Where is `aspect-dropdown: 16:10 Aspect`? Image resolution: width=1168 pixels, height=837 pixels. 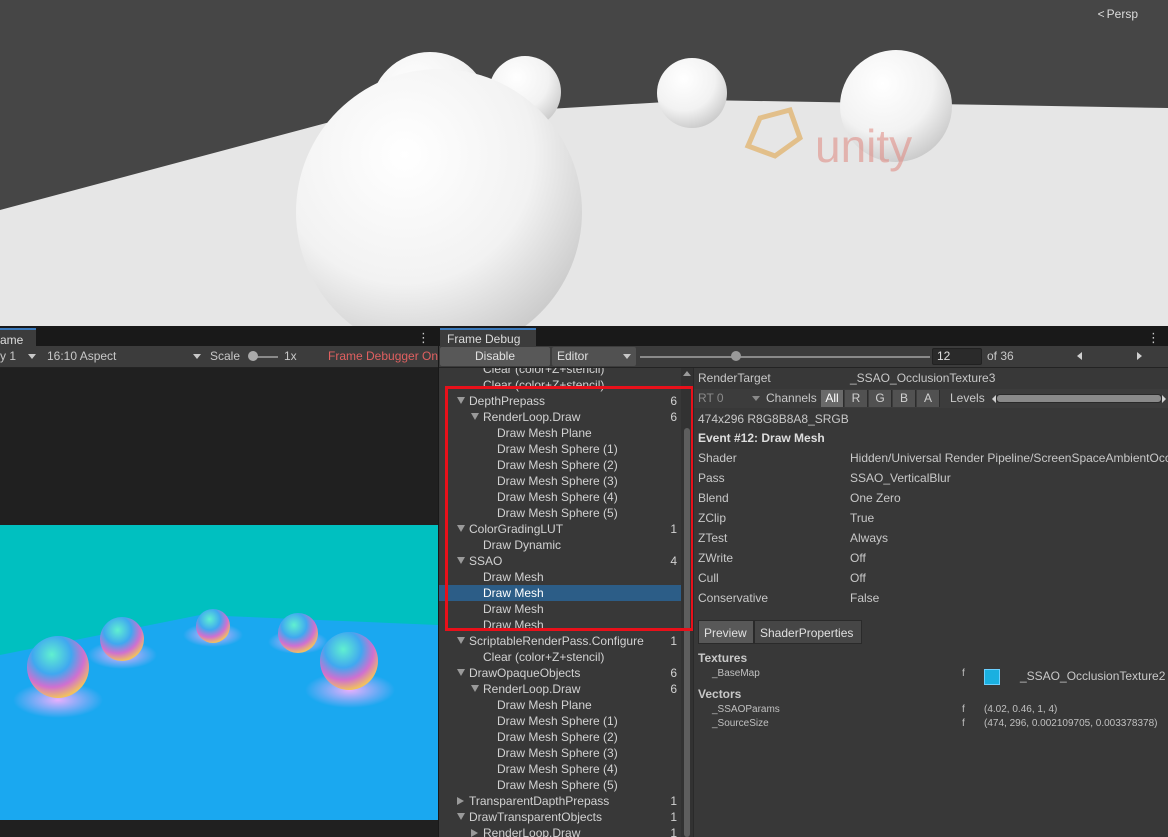
aspect-dropdown: 16:10 Aspect is located at coordinates (125, 356).